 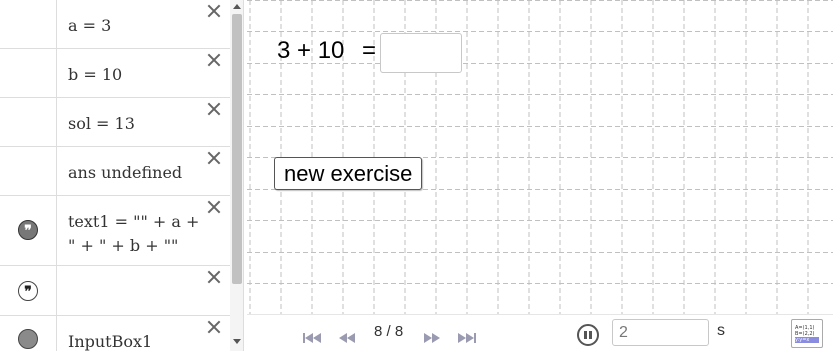 I want to click on new-exercise-button: new exercise, so click(x=348, y=173).